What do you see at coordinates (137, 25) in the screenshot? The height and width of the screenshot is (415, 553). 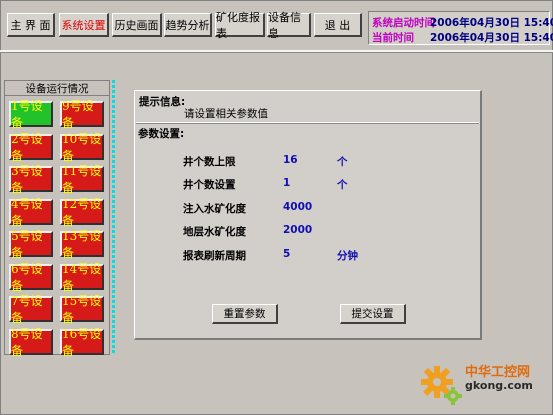 I see `nav-history-button: 历史画面` at bounding box center [137, 25].